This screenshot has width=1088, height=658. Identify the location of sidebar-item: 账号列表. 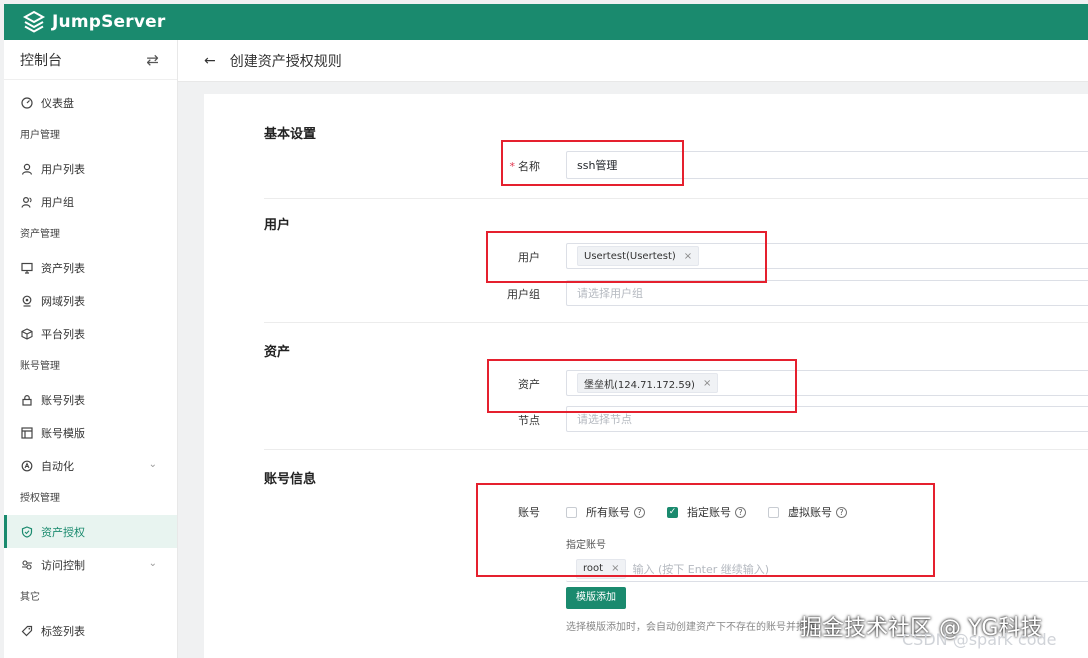
(90, 399).